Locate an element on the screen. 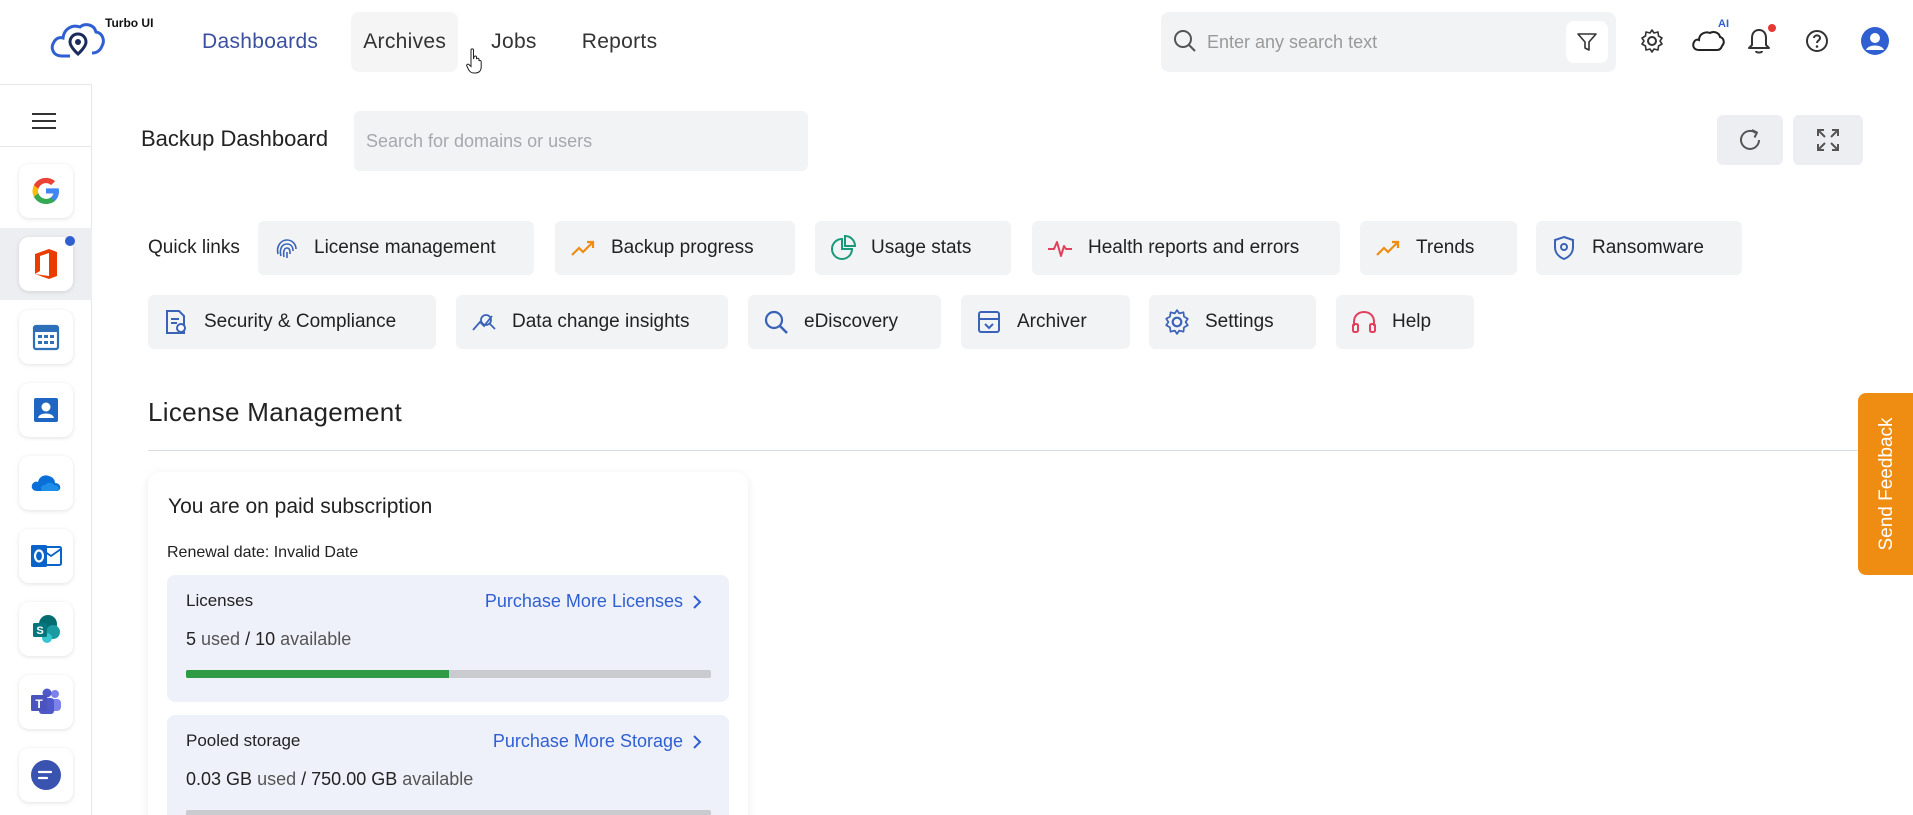 The height and width of the screenshot is (815, 1913). pulse-icon is located at coordinates (1060, 249).